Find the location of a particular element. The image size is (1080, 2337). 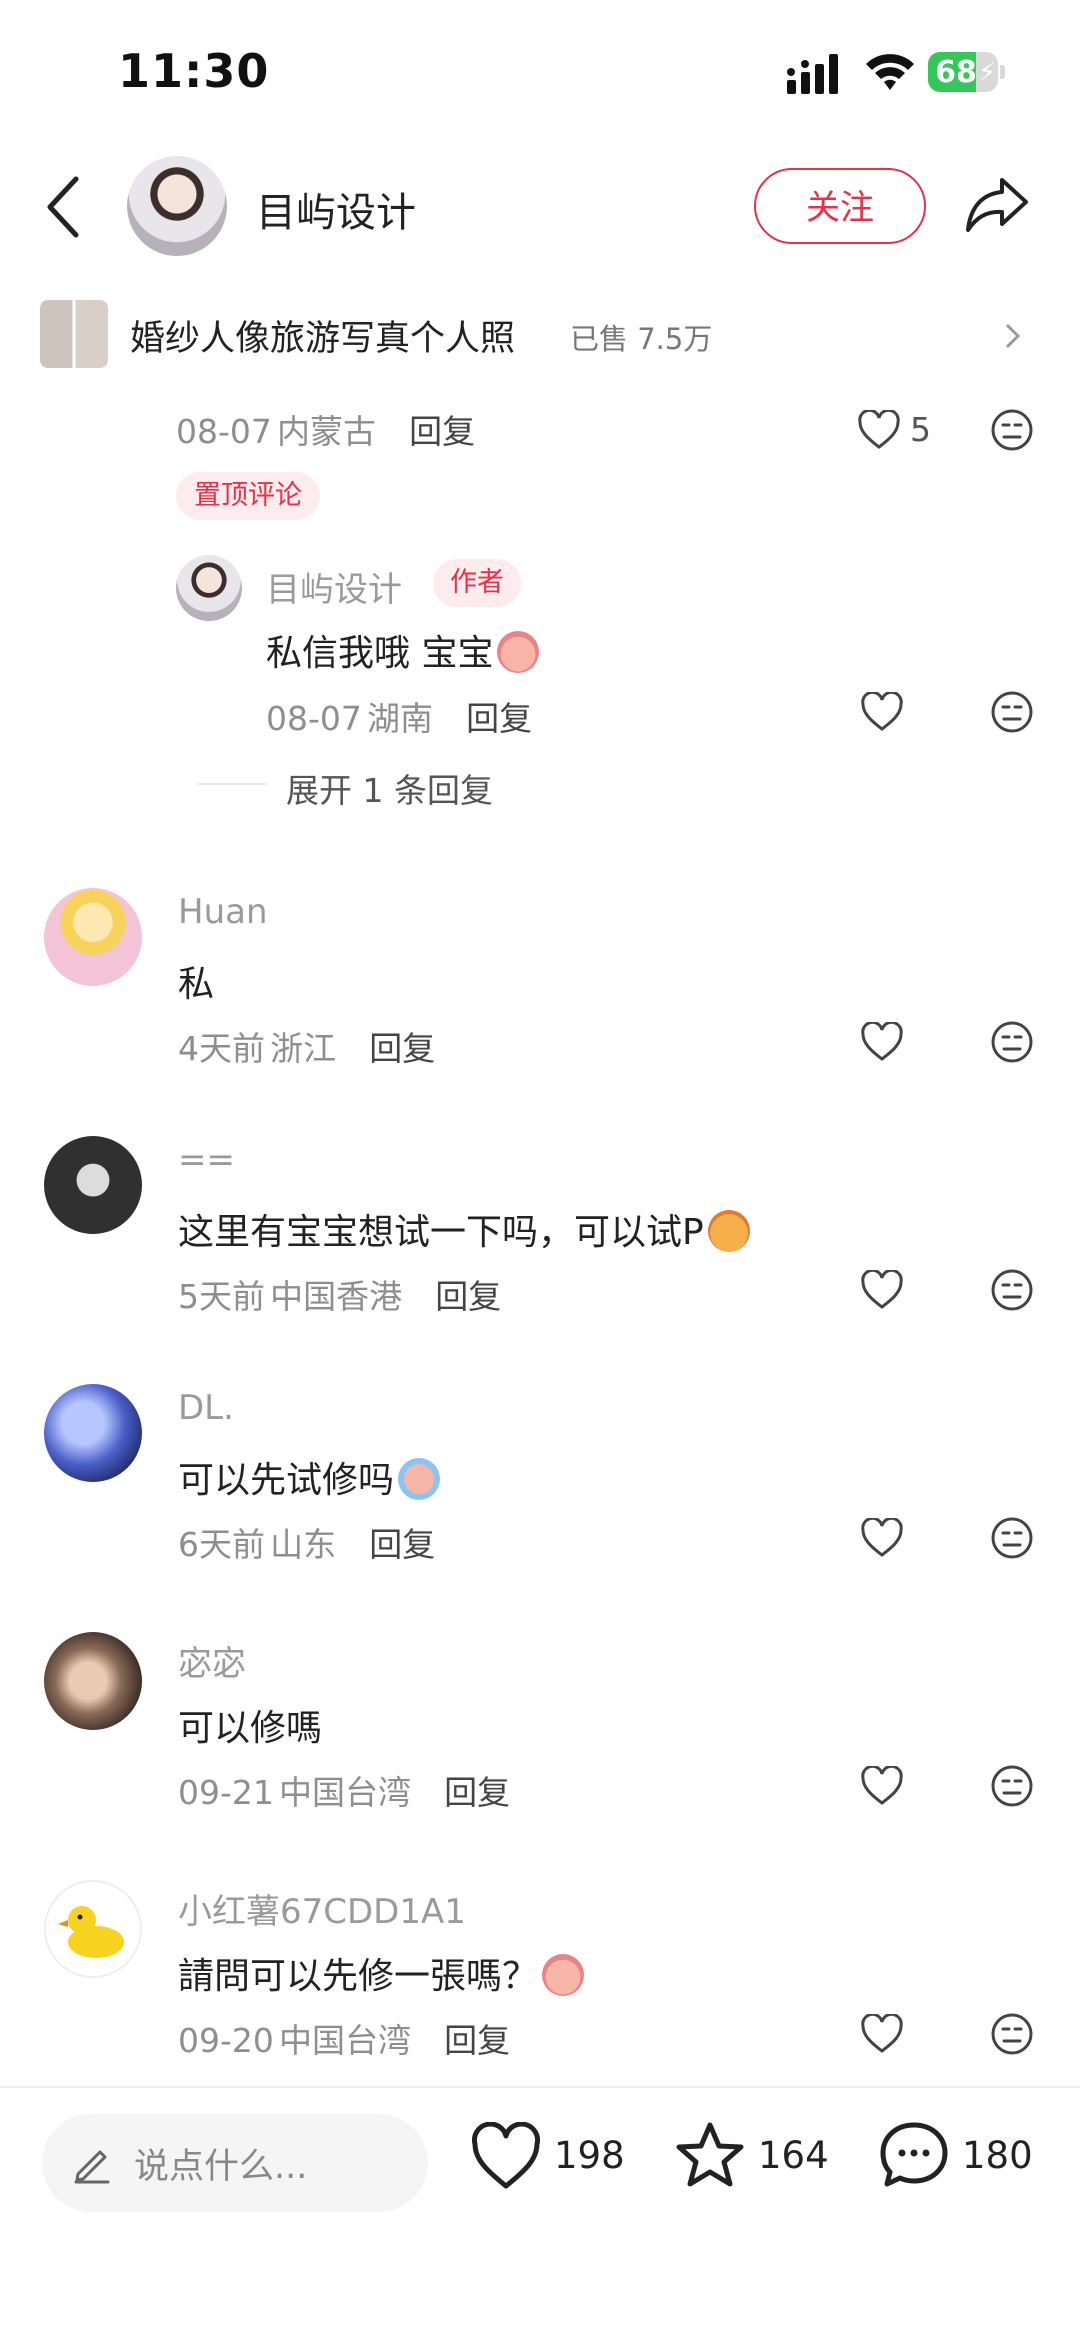

commenter-name: == is located at coordinates (206, 1160).